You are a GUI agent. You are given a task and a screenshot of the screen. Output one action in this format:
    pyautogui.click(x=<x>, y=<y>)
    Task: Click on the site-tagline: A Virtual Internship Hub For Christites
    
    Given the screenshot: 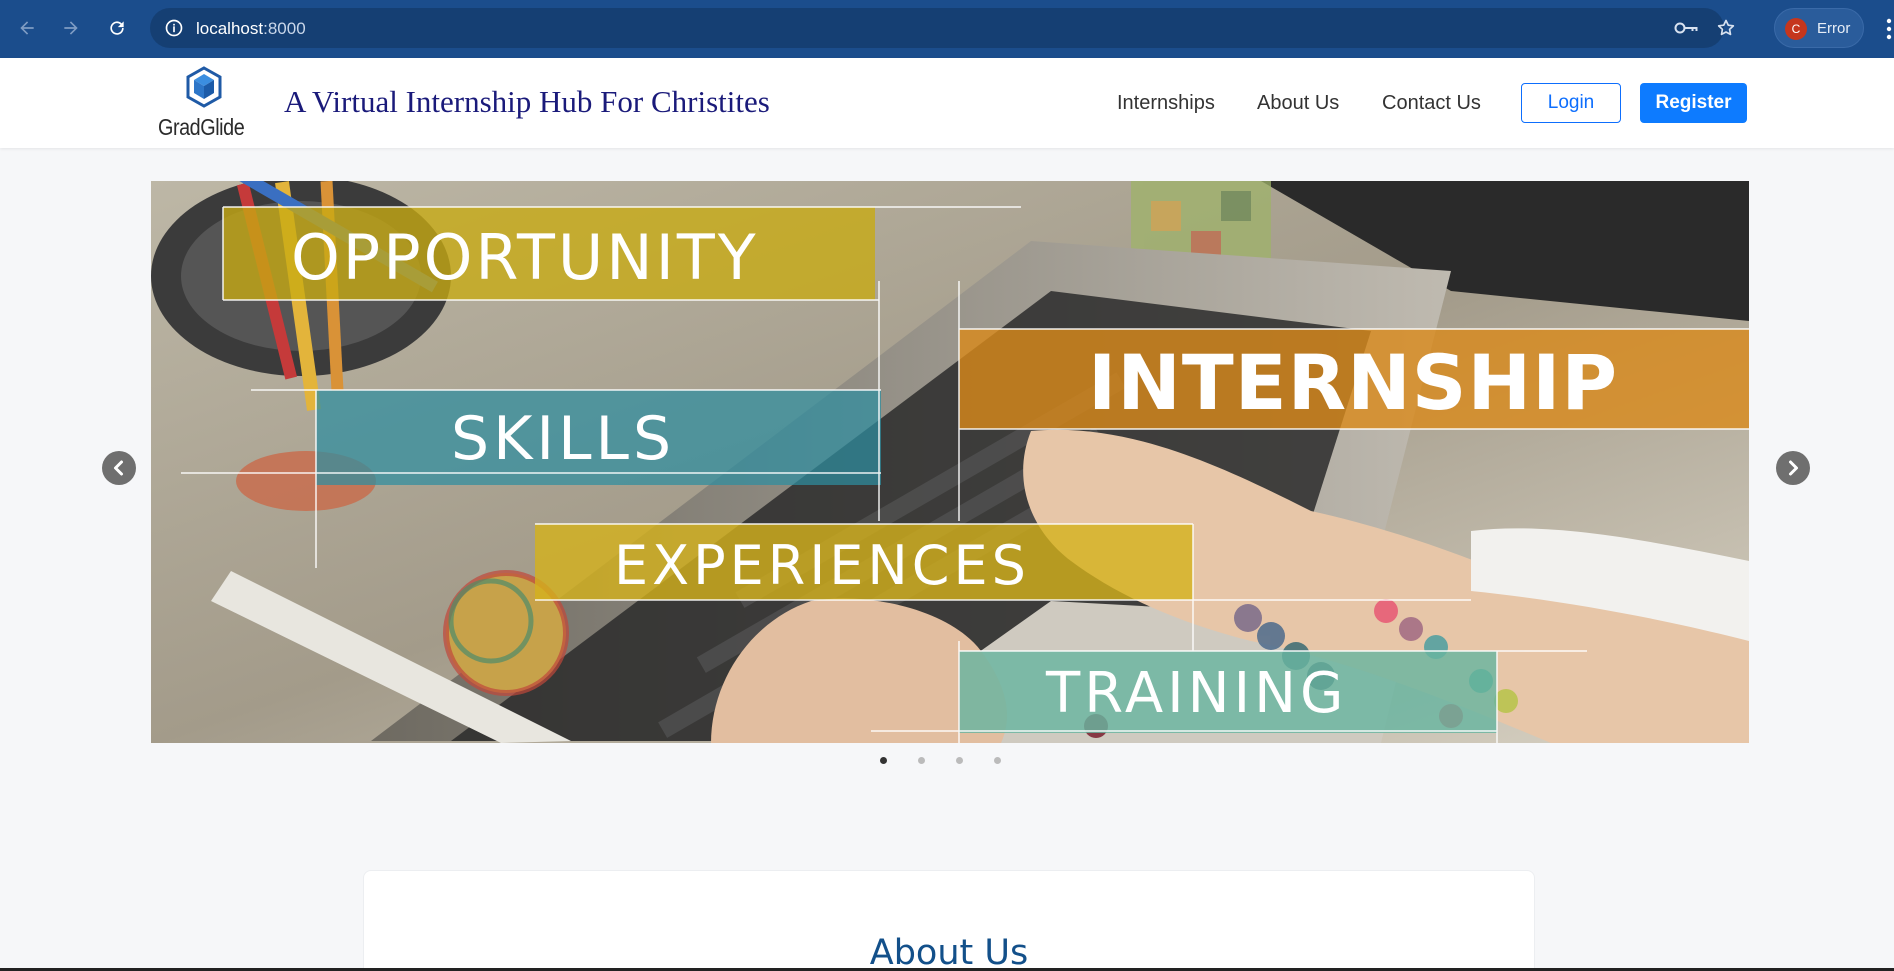 What is the action you would take?
    pyautogui.click(x=527, y=101)
    